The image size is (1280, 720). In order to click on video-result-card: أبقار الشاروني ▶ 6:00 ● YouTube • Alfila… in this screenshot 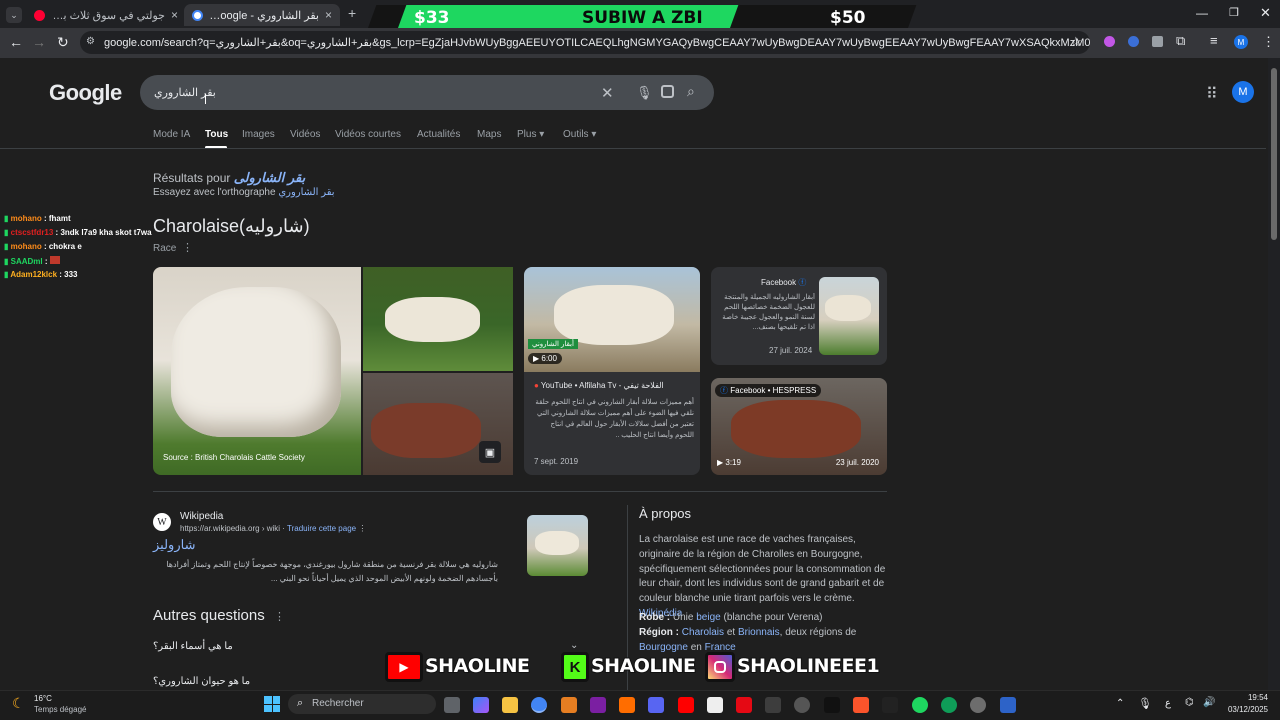, I will do `click(612, 371)`.